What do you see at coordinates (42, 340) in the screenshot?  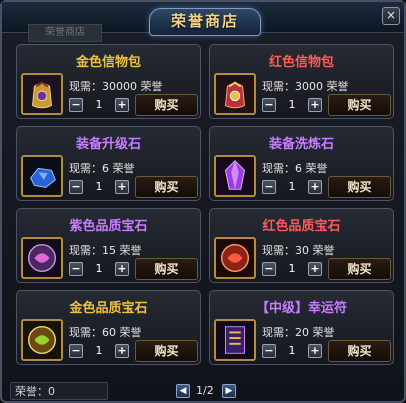 I see `gold-gem-icon` at bounding box center [42, 340].